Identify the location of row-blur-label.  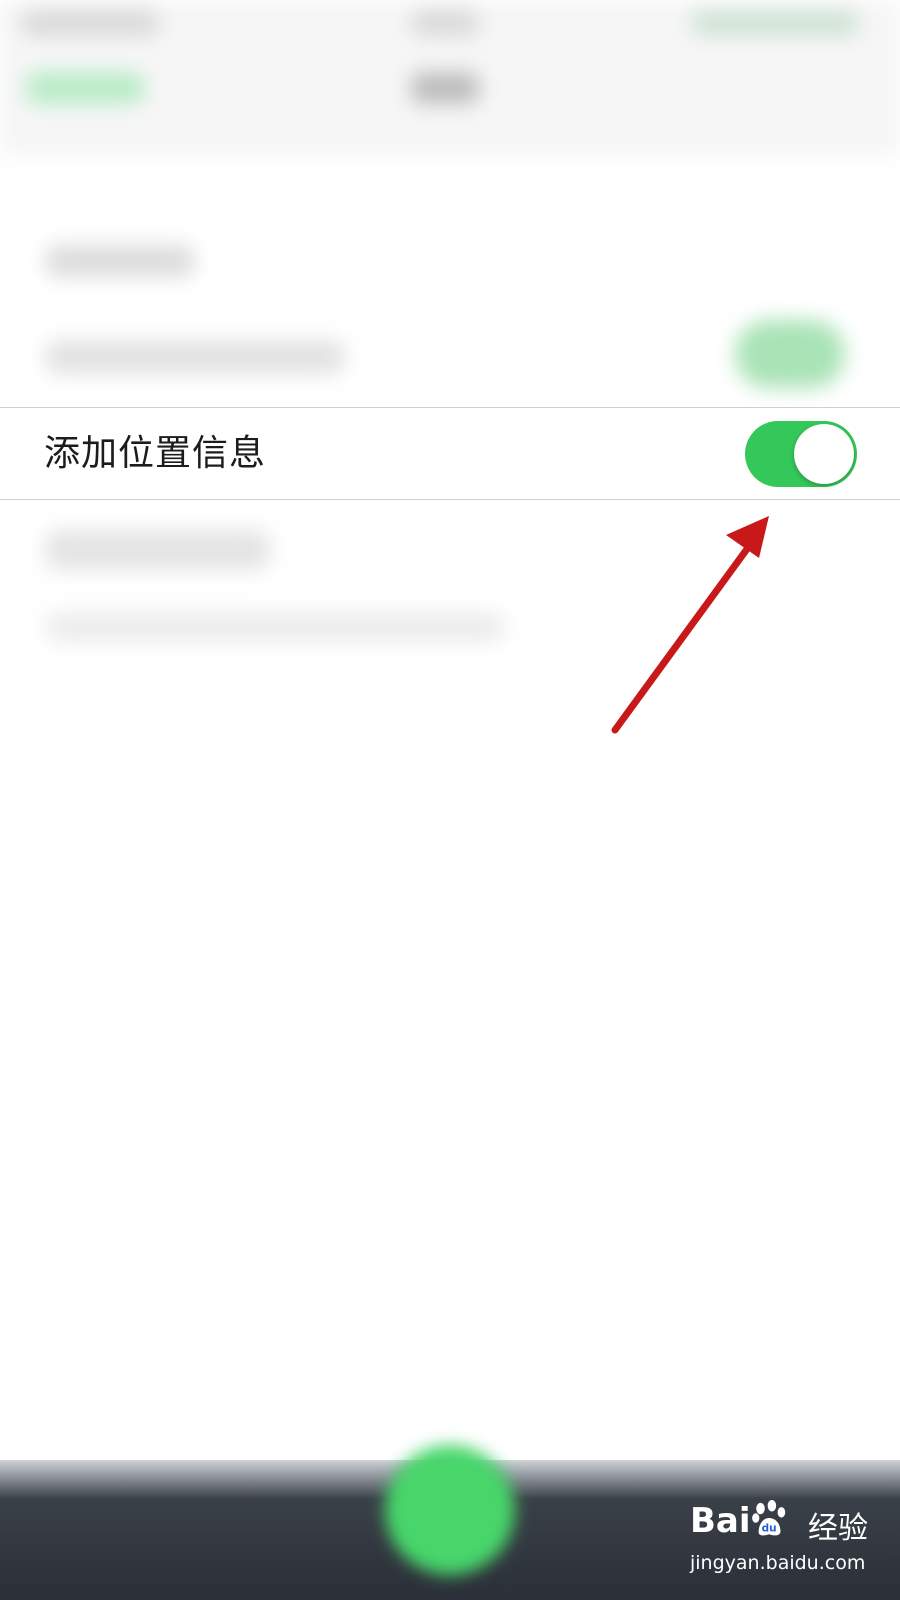
(195, 357).